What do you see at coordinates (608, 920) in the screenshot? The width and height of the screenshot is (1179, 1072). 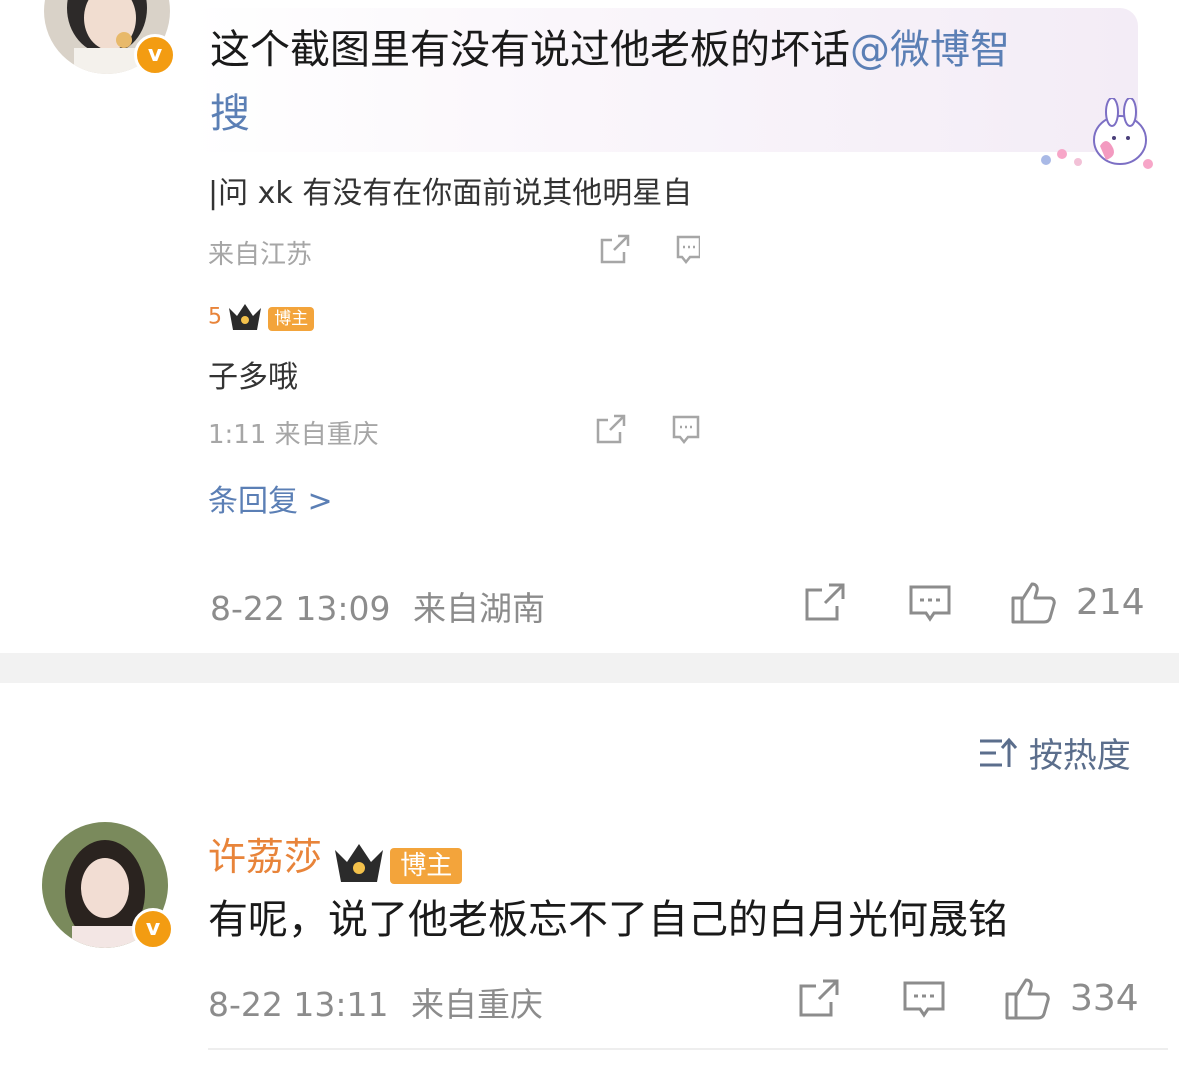 I see `comment-text: 有呢，说了他老板忘不了自己的白月光何晟铭` at bounding box center [608, 920].